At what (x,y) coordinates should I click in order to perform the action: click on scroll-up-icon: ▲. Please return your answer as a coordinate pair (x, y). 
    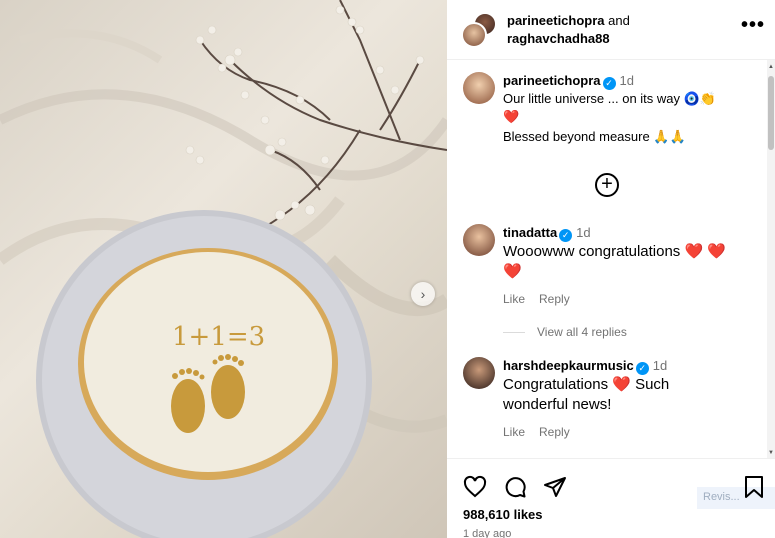
    Looking at the image, I should click on (771, 67).